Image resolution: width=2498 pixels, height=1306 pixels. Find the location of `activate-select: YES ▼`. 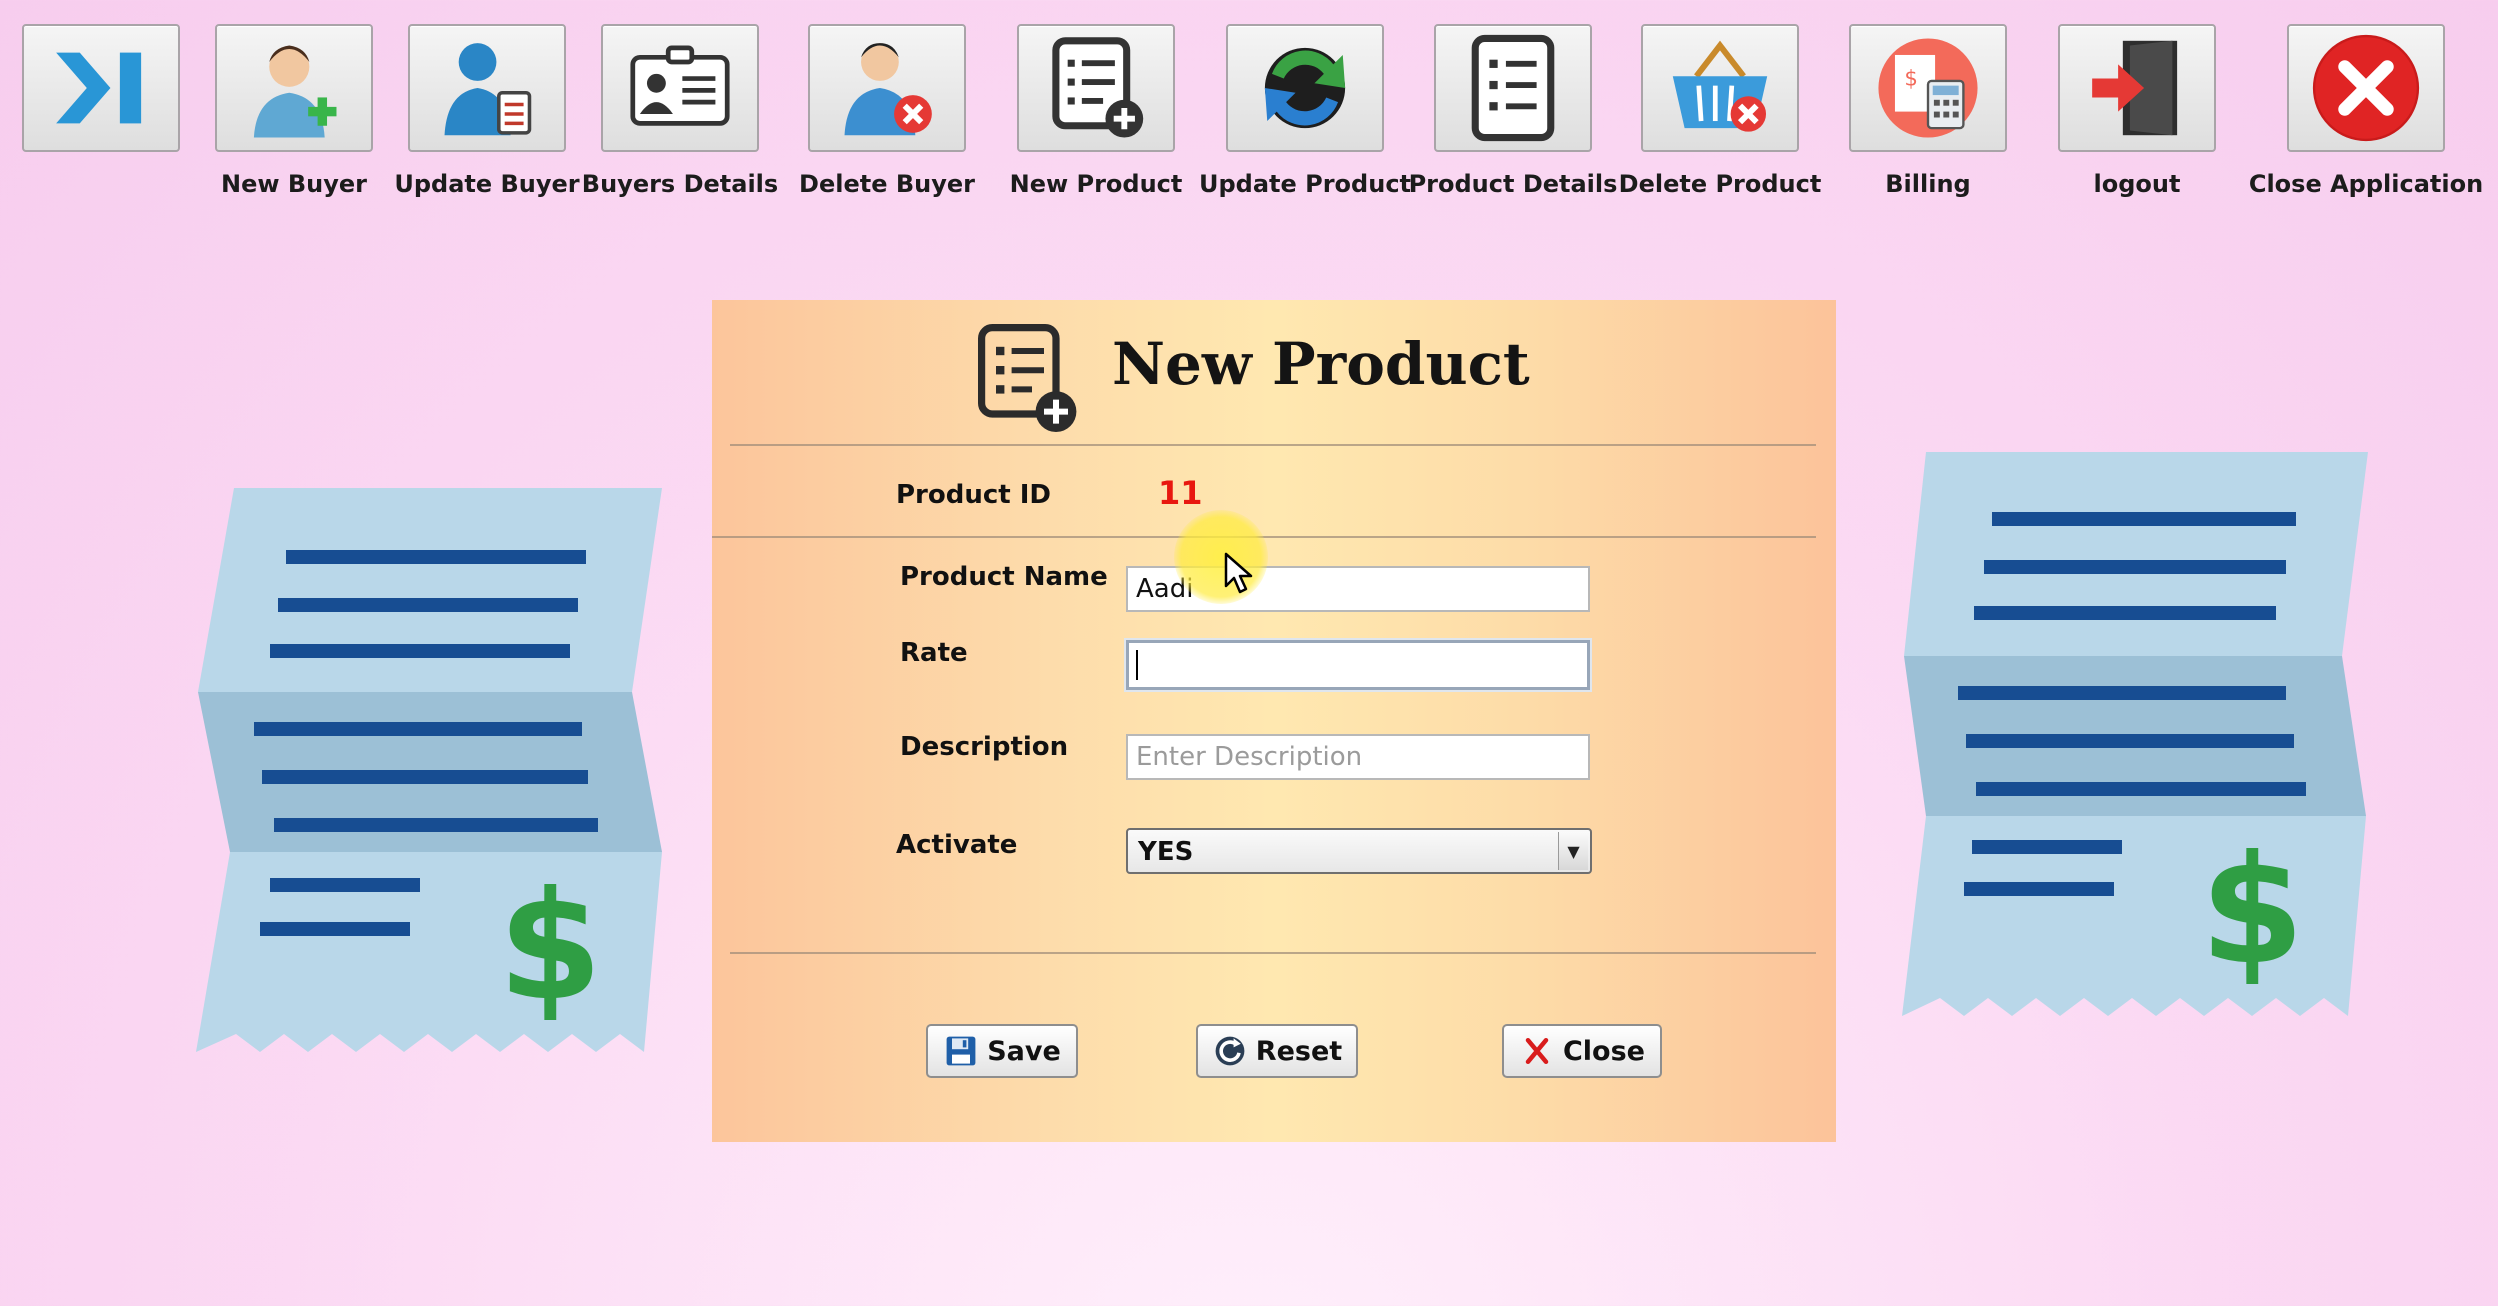

activate-select: YES ▼ is located at coordinates (1359, 851).